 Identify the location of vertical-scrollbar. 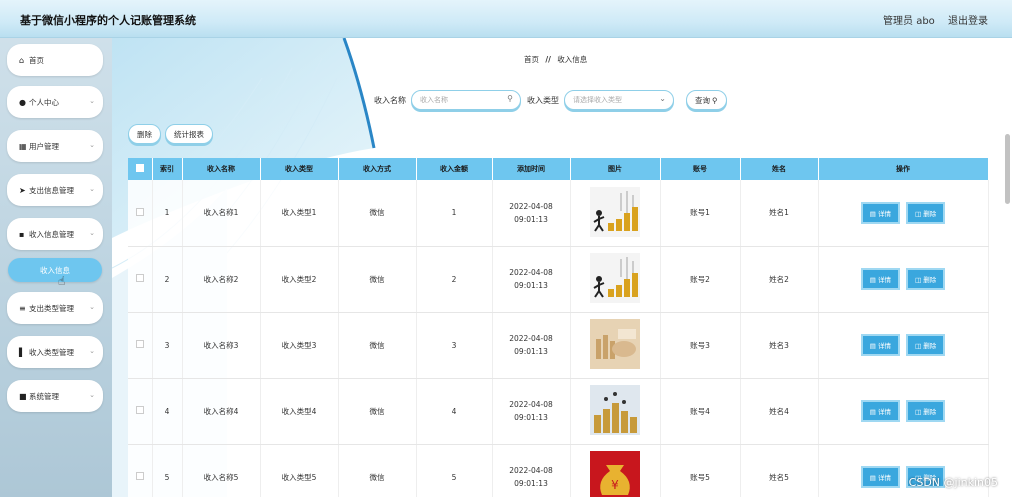
(1007, 169).